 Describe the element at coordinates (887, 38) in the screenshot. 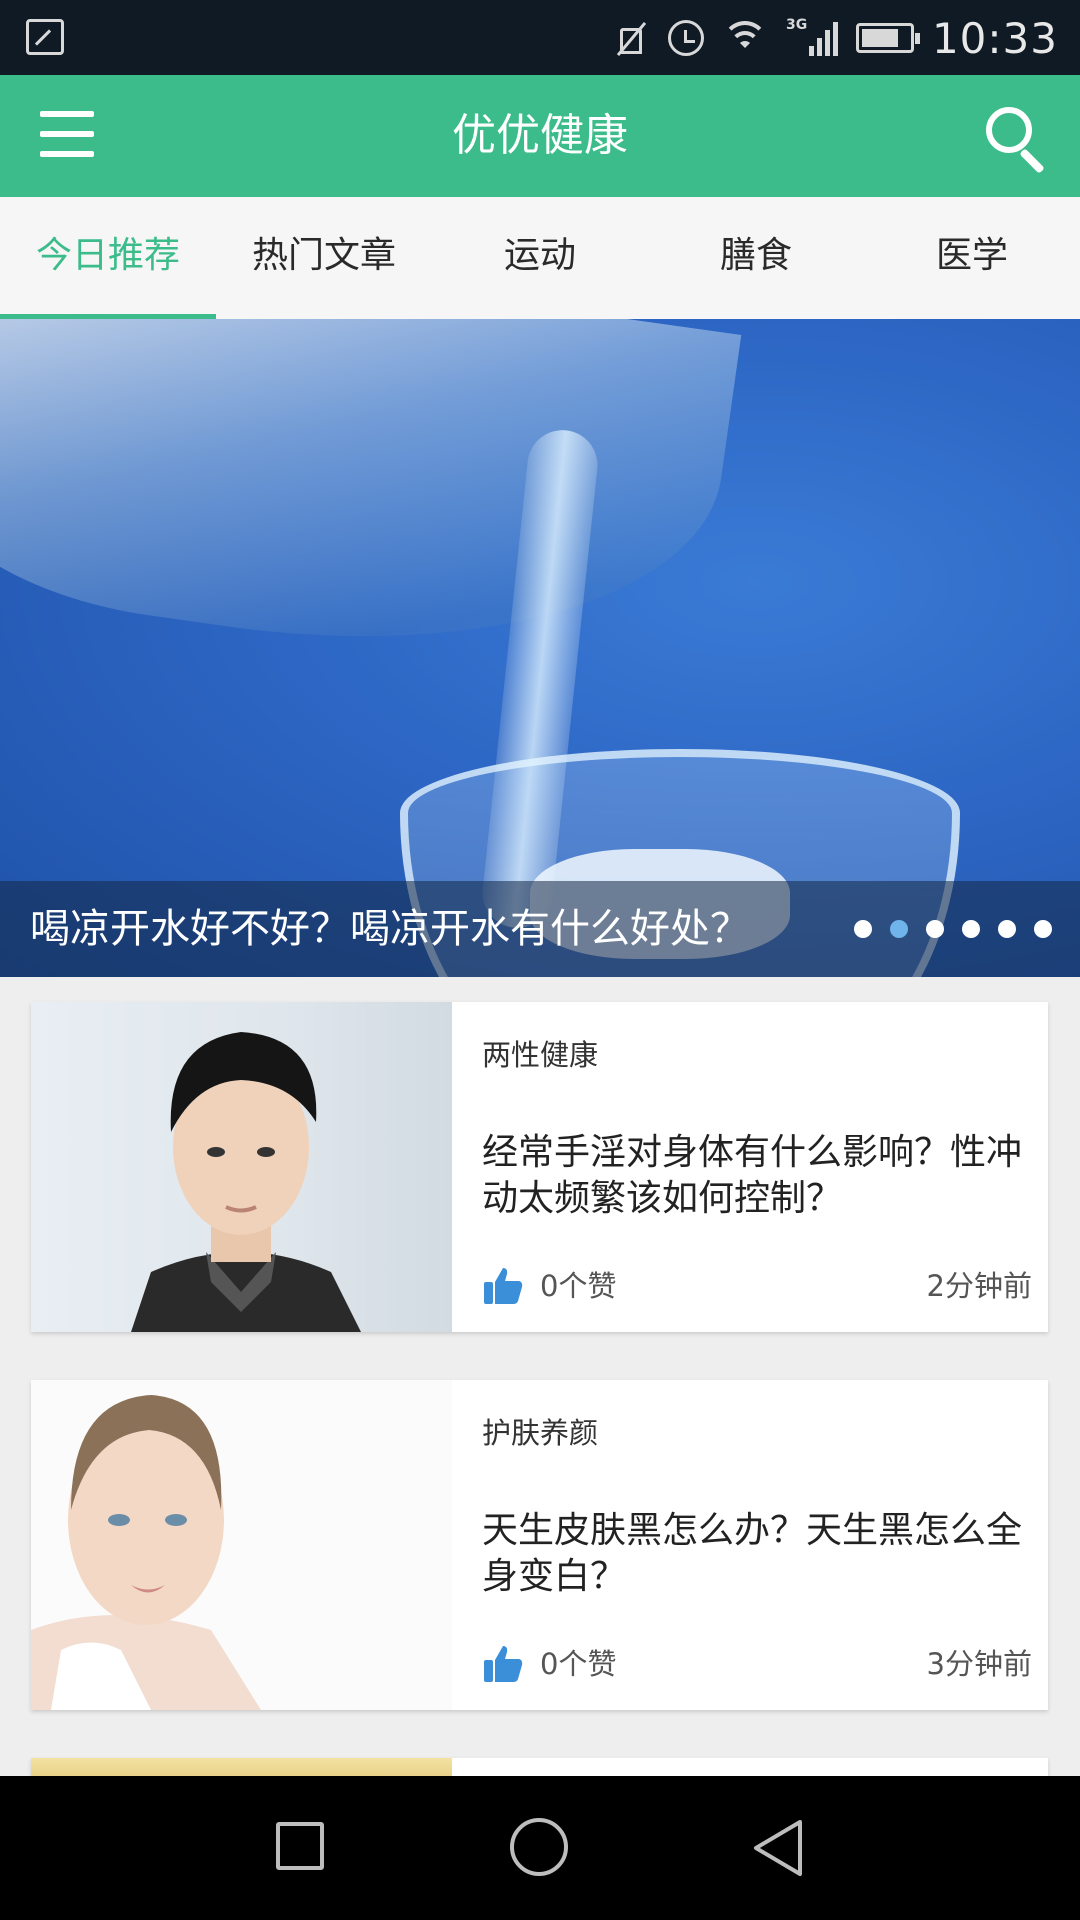

I see `battery-icon` at that location.